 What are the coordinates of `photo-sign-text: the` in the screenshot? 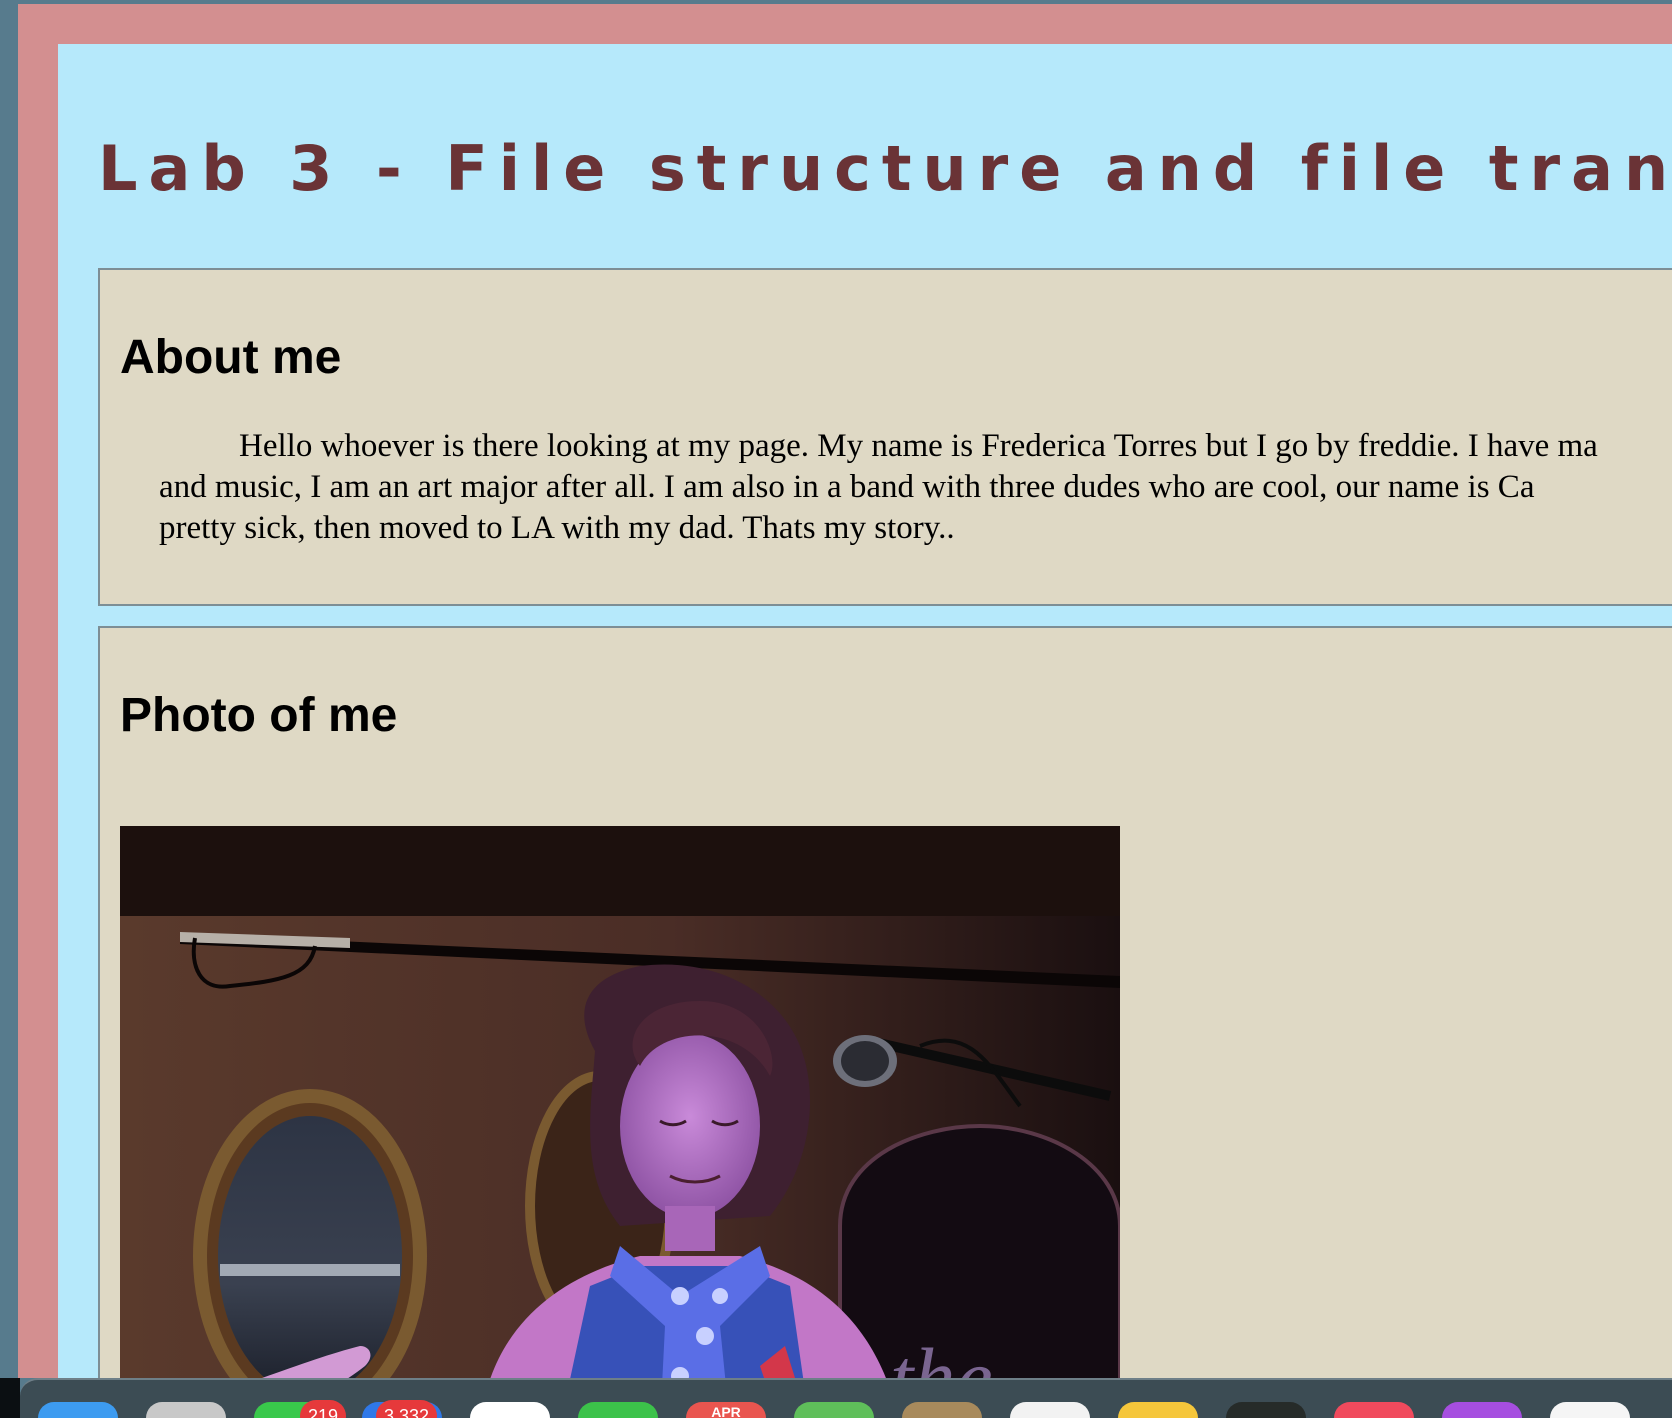 It's located at (941, 1355).